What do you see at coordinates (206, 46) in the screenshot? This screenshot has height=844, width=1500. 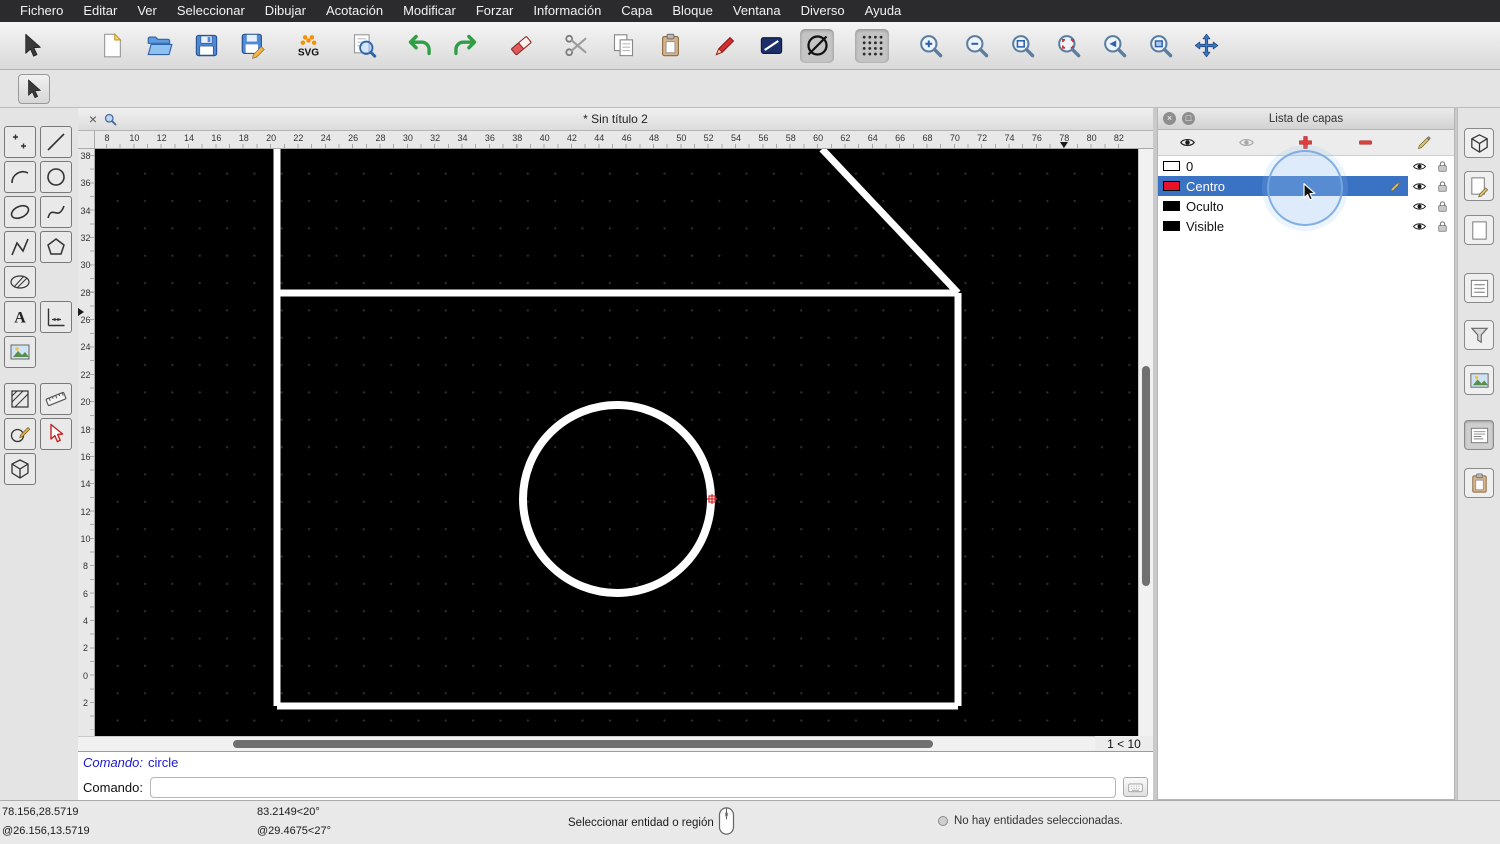 I see `save-button` at bounding box center [206, 46].